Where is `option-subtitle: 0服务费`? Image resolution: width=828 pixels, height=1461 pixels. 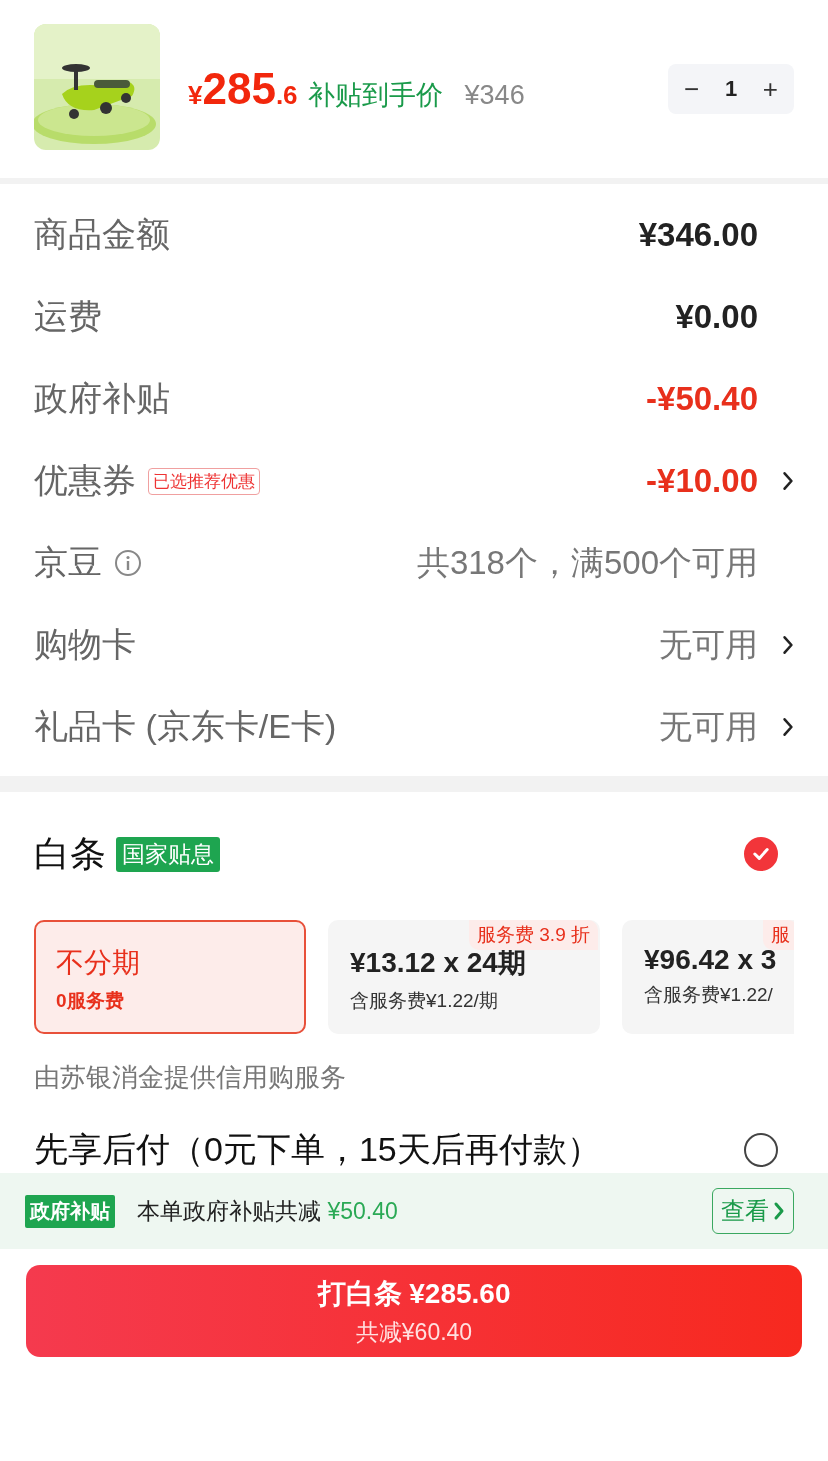 option-subtitle: 0服务费 is located at coordinates (90, 1001).